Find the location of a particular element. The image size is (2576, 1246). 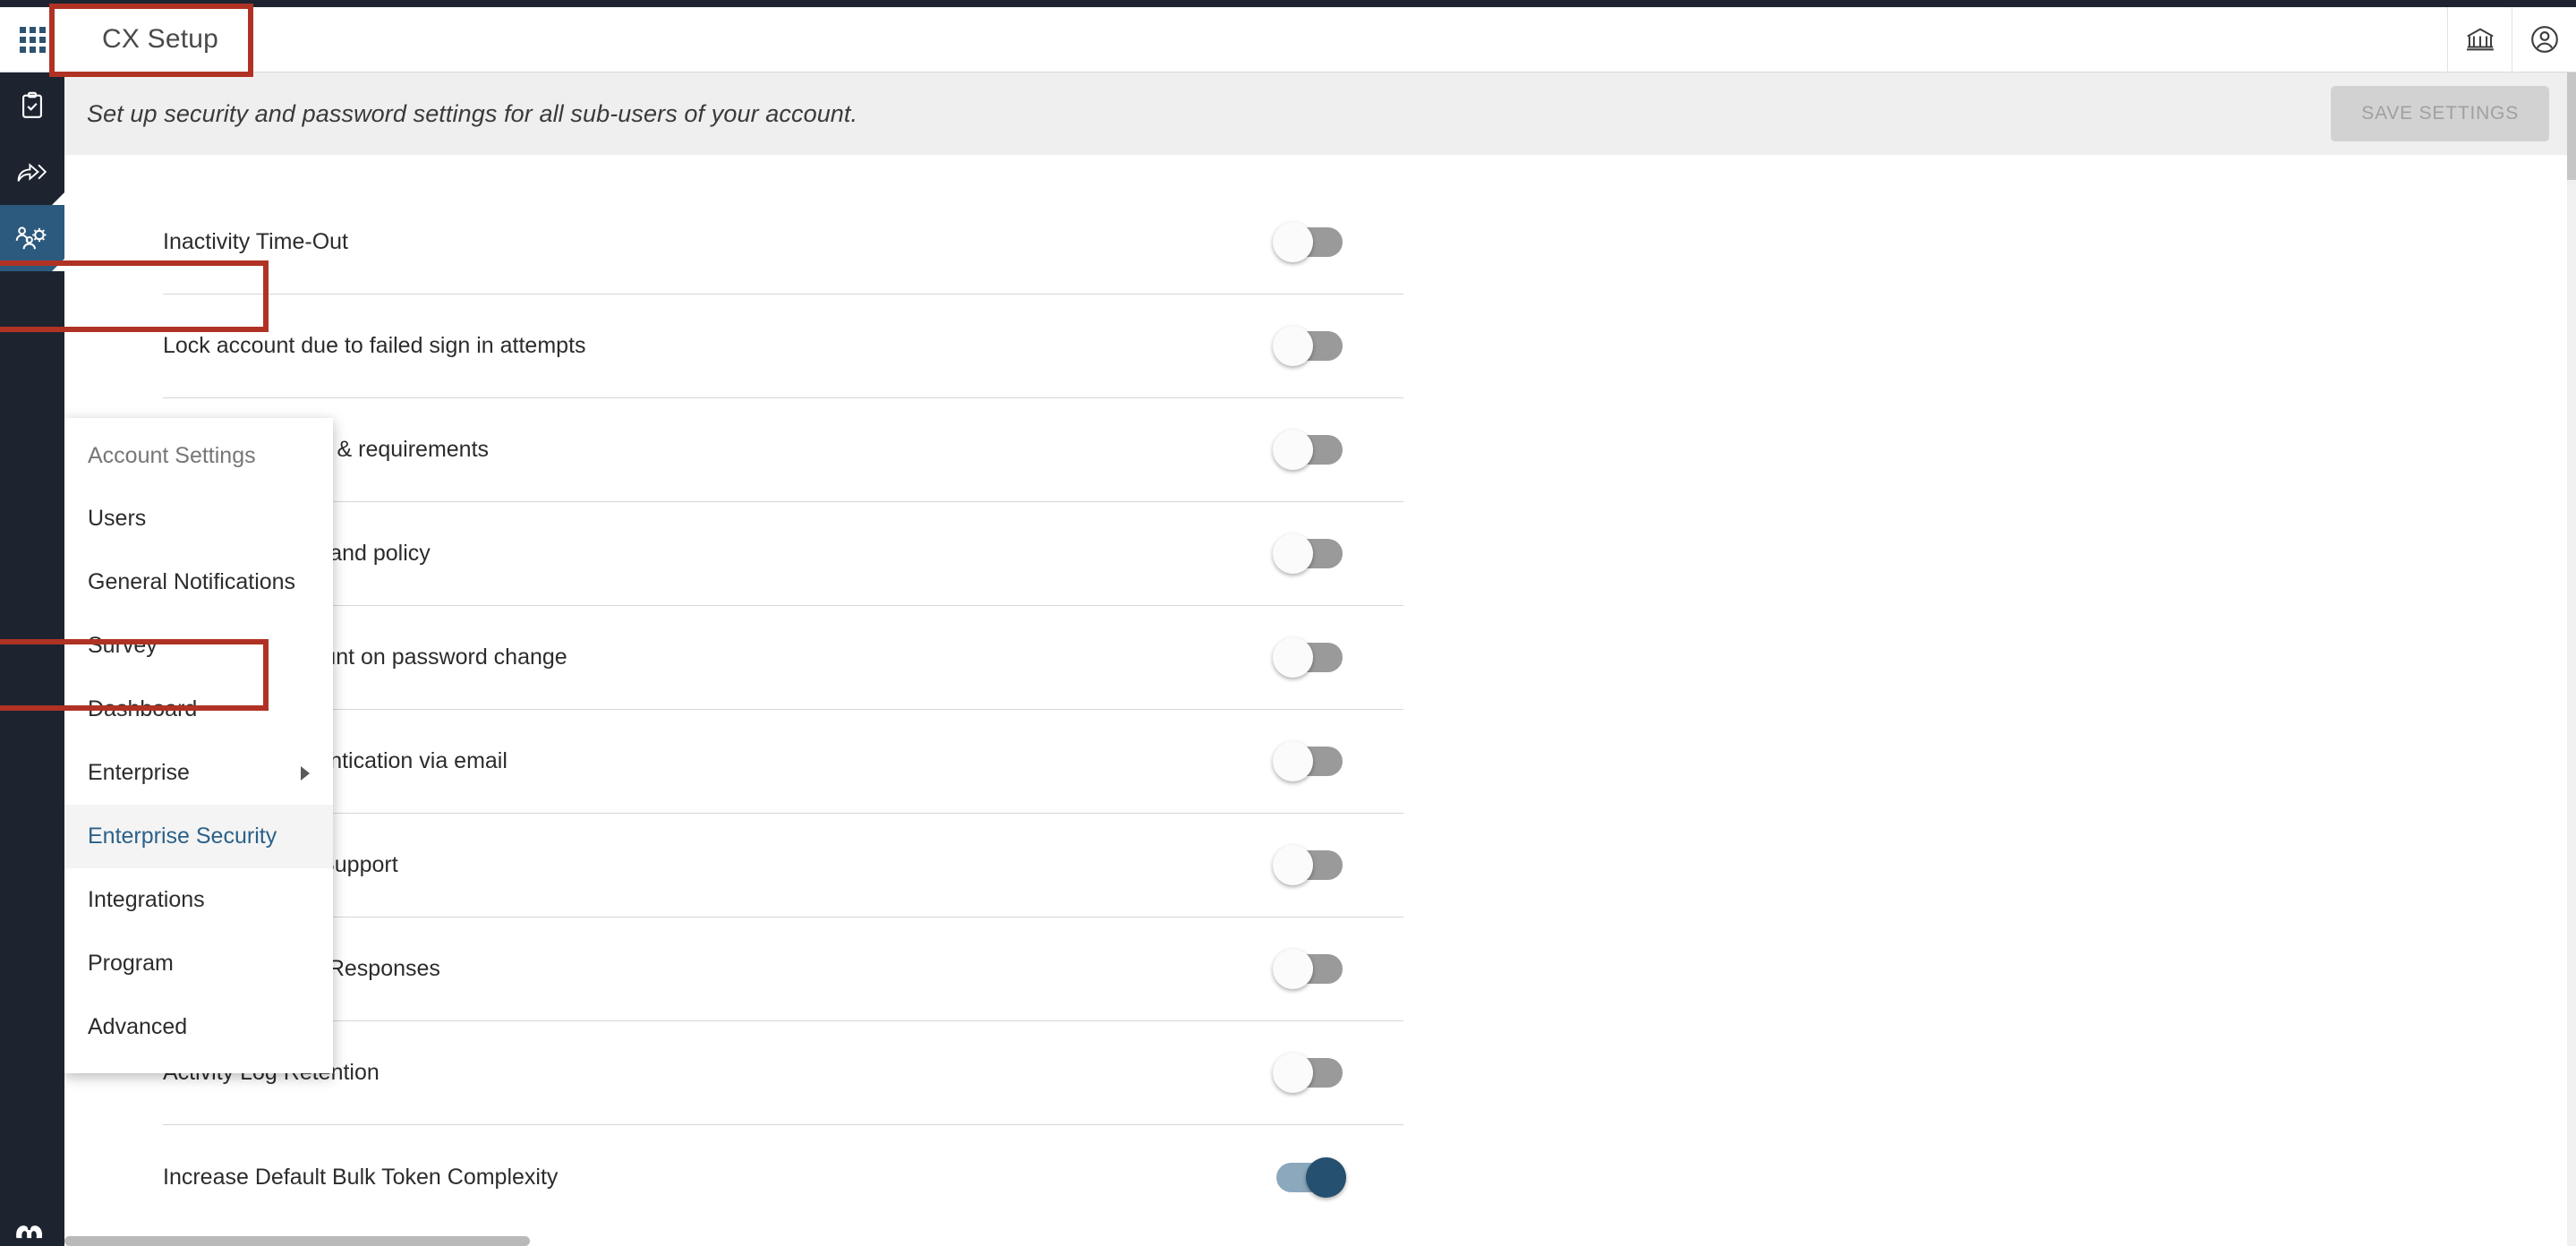

brand-logo-icon is located at coordinates (32, 1223).